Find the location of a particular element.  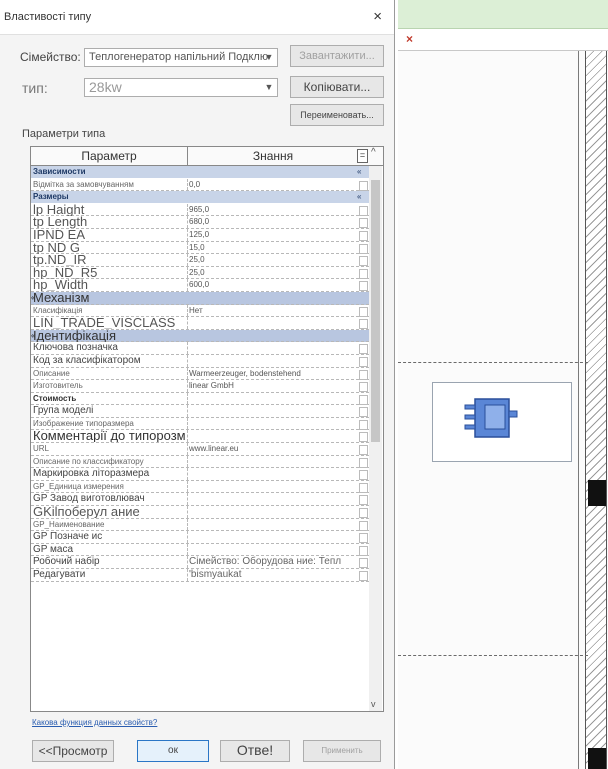

close-view-icon: × is located at coordinates (409, 39).